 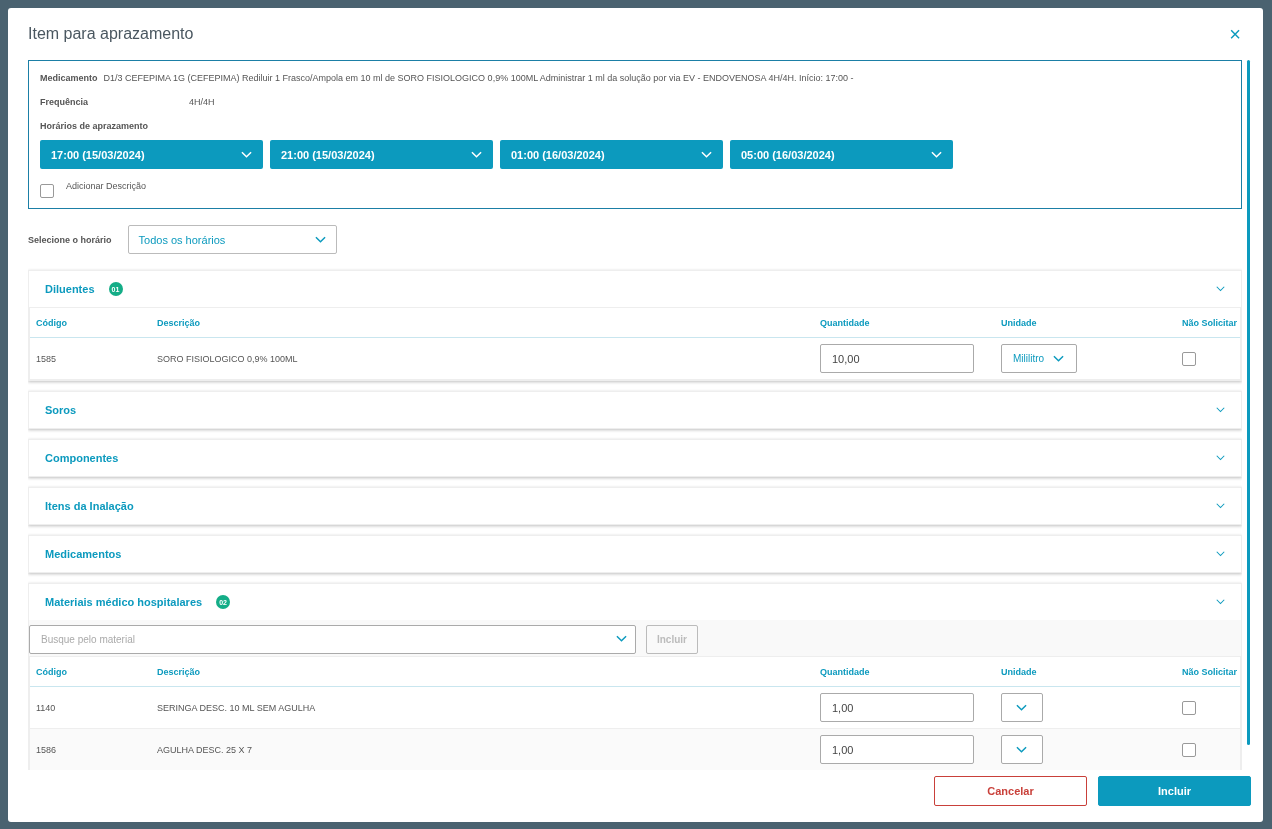 What do you see at coordinates (202, 102) in the screenshot?
I see `frequency-value: 4H/4H` at bounding box center [202, 102].